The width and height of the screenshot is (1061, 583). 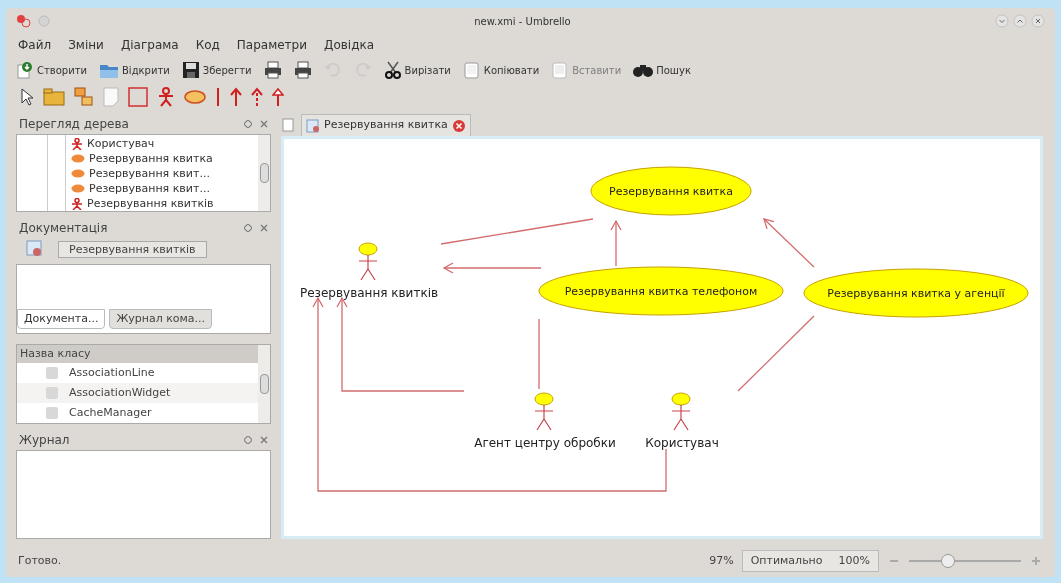 I want to click on binoculars-icon, so click(x=643, y=70).